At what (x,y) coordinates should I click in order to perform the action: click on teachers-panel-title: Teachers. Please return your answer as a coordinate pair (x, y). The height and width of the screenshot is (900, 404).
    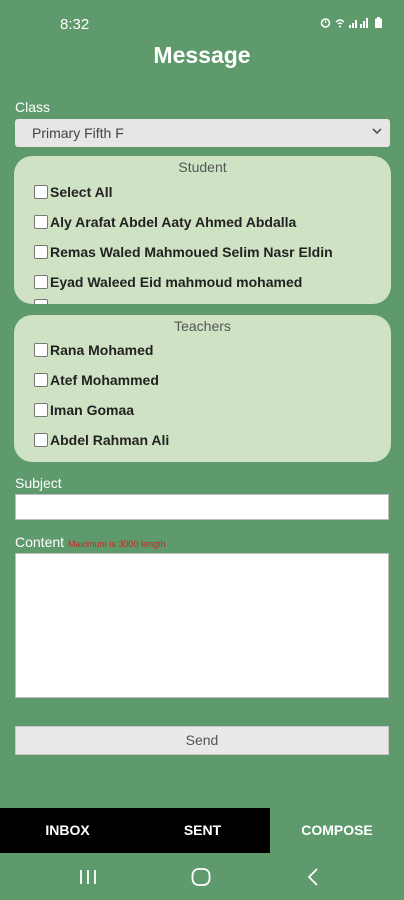
    Looking at the image, I should click on (202, 326).